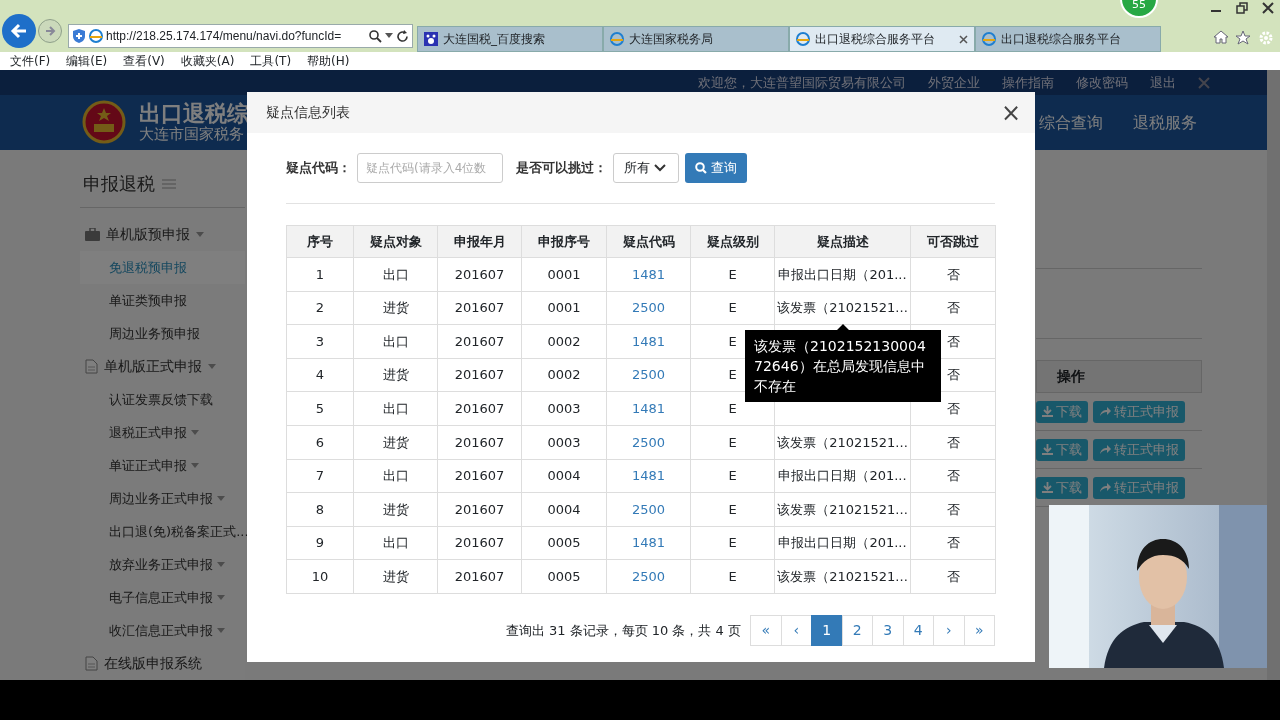  I want to click on sidebar-title: 申报退税, so click(119, 184).